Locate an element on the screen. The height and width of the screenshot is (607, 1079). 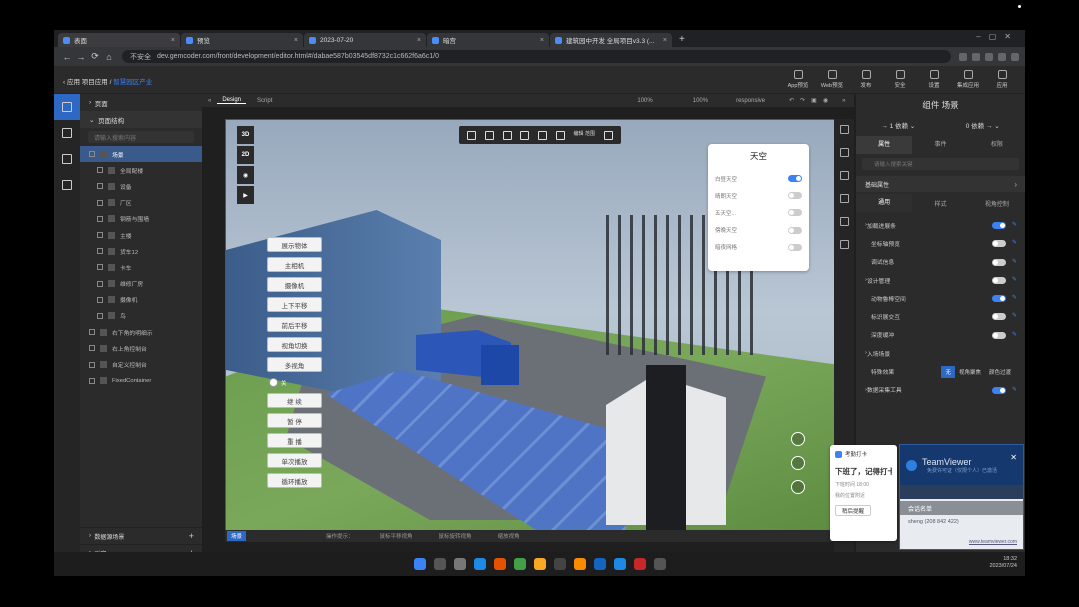
forward-icon: → is located at coordinates (81, 57).